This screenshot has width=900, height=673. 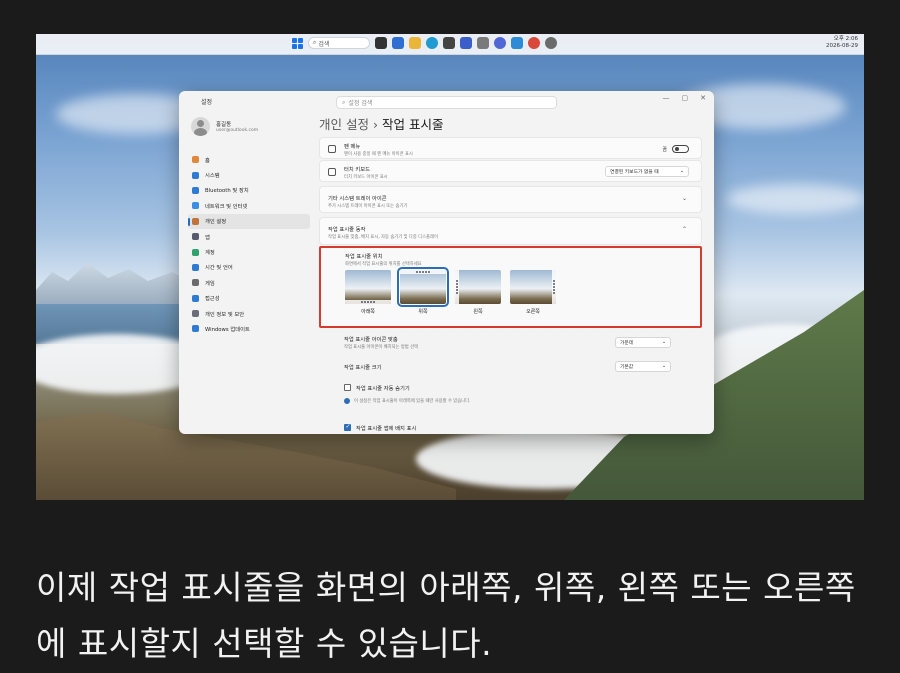 What do you see at coordinates (195, 314) in the screenshot?
I see `shield-icon` at bounding box center [195, 314].